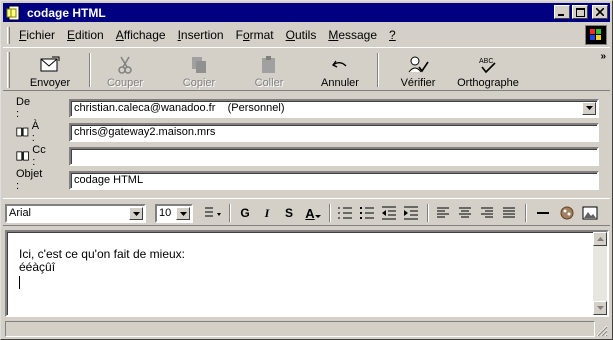  I want to click on close-icon, so click(600, 12).